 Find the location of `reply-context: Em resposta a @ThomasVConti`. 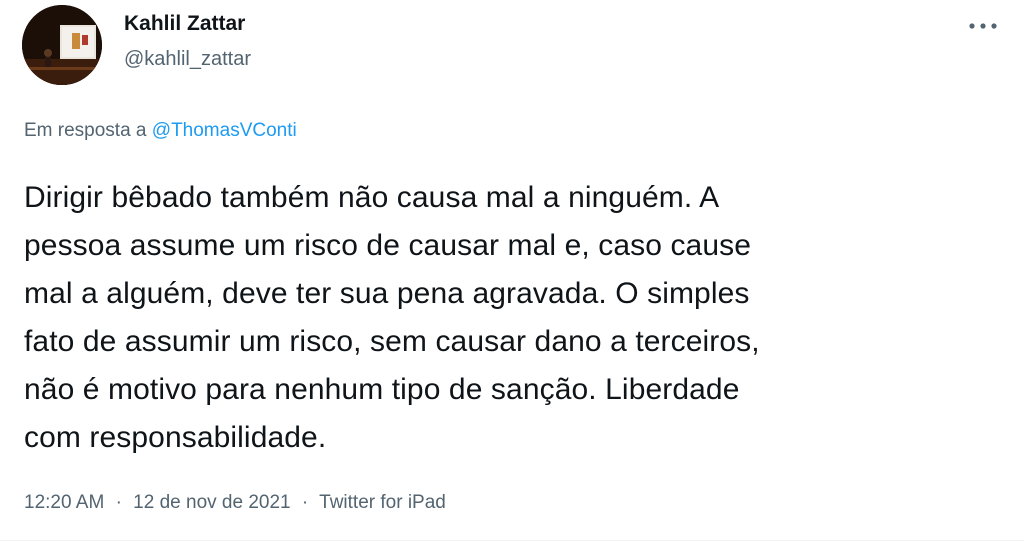

reply-context: Em resposta a @ThomasVConti is located at coordinates (160, 131).